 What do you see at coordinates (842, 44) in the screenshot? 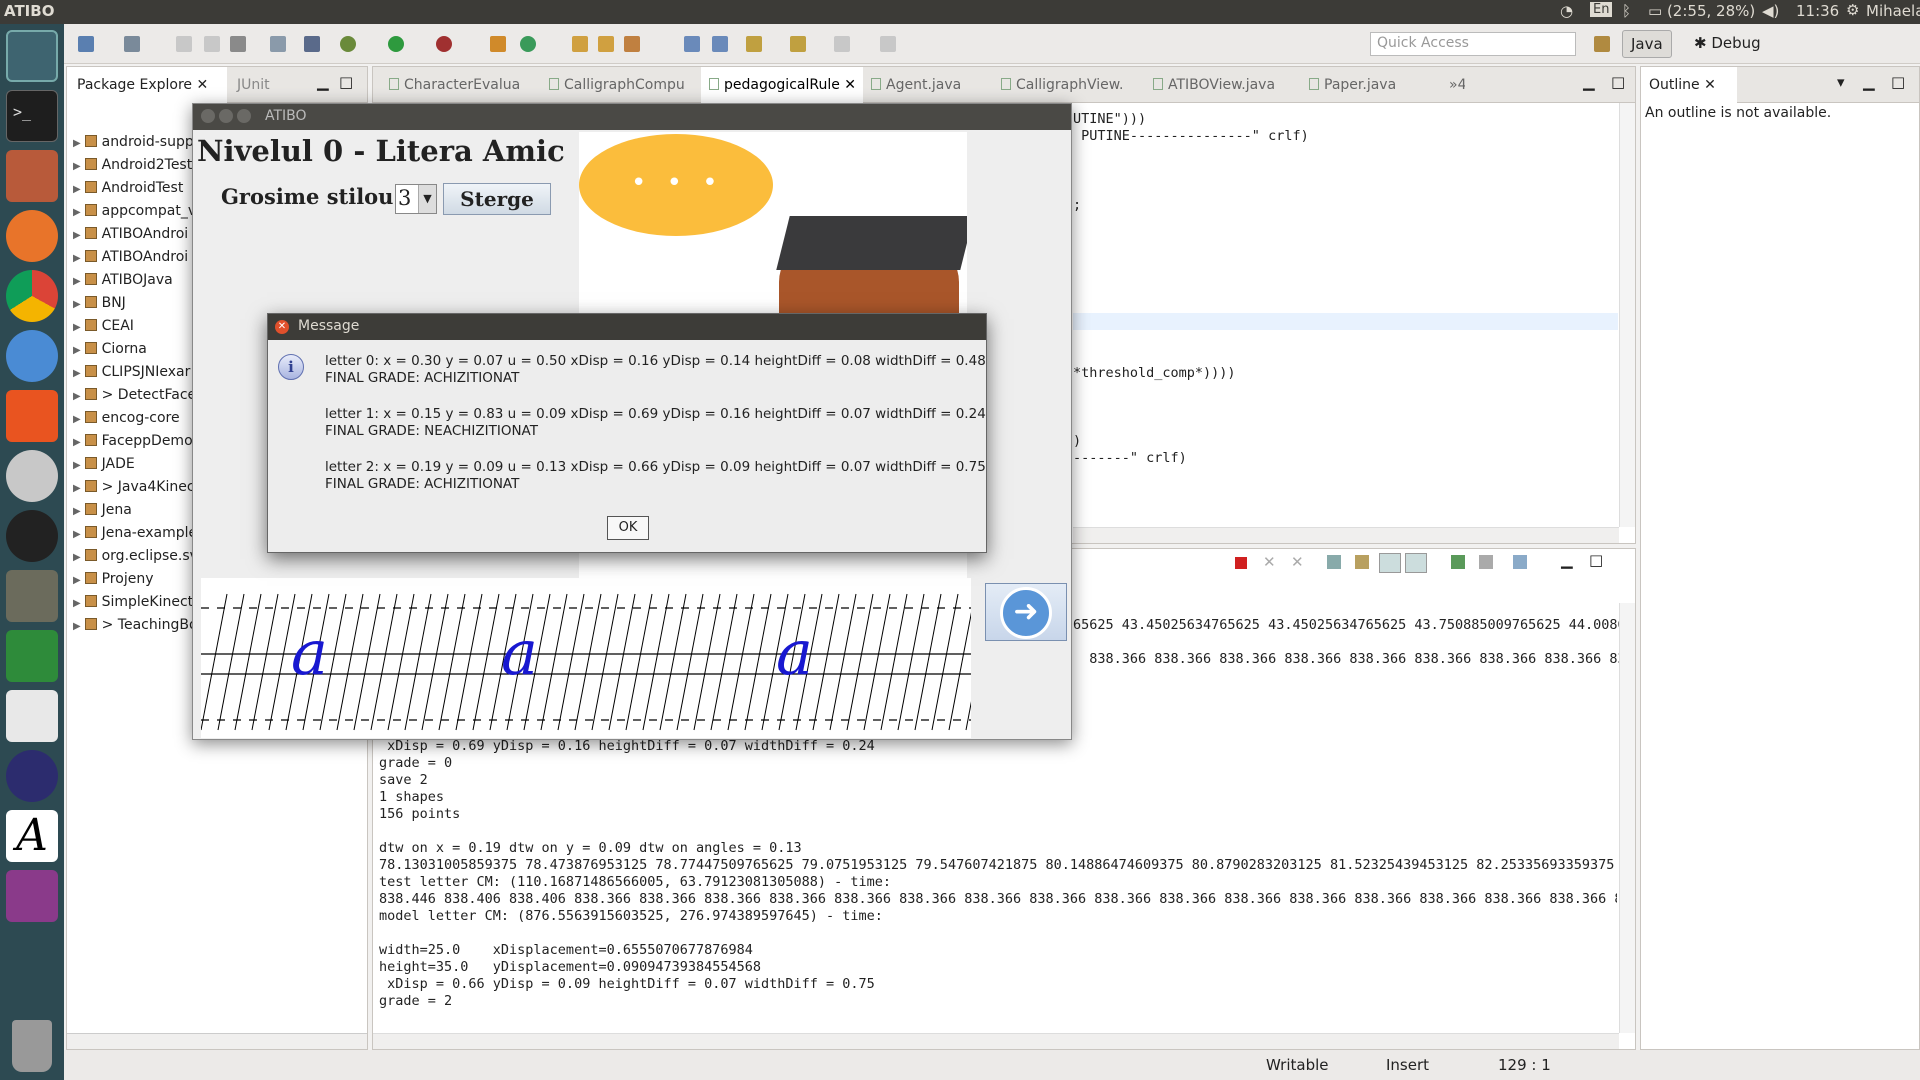
I see `back-icon` at bounding box center [842, 44].